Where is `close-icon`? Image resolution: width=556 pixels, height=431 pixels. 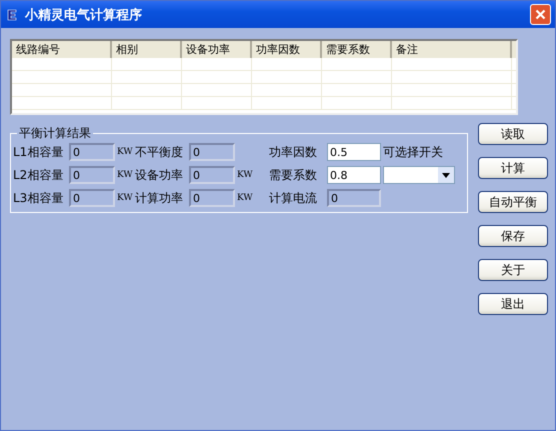 close-icon is located at coordinates (540, 14).